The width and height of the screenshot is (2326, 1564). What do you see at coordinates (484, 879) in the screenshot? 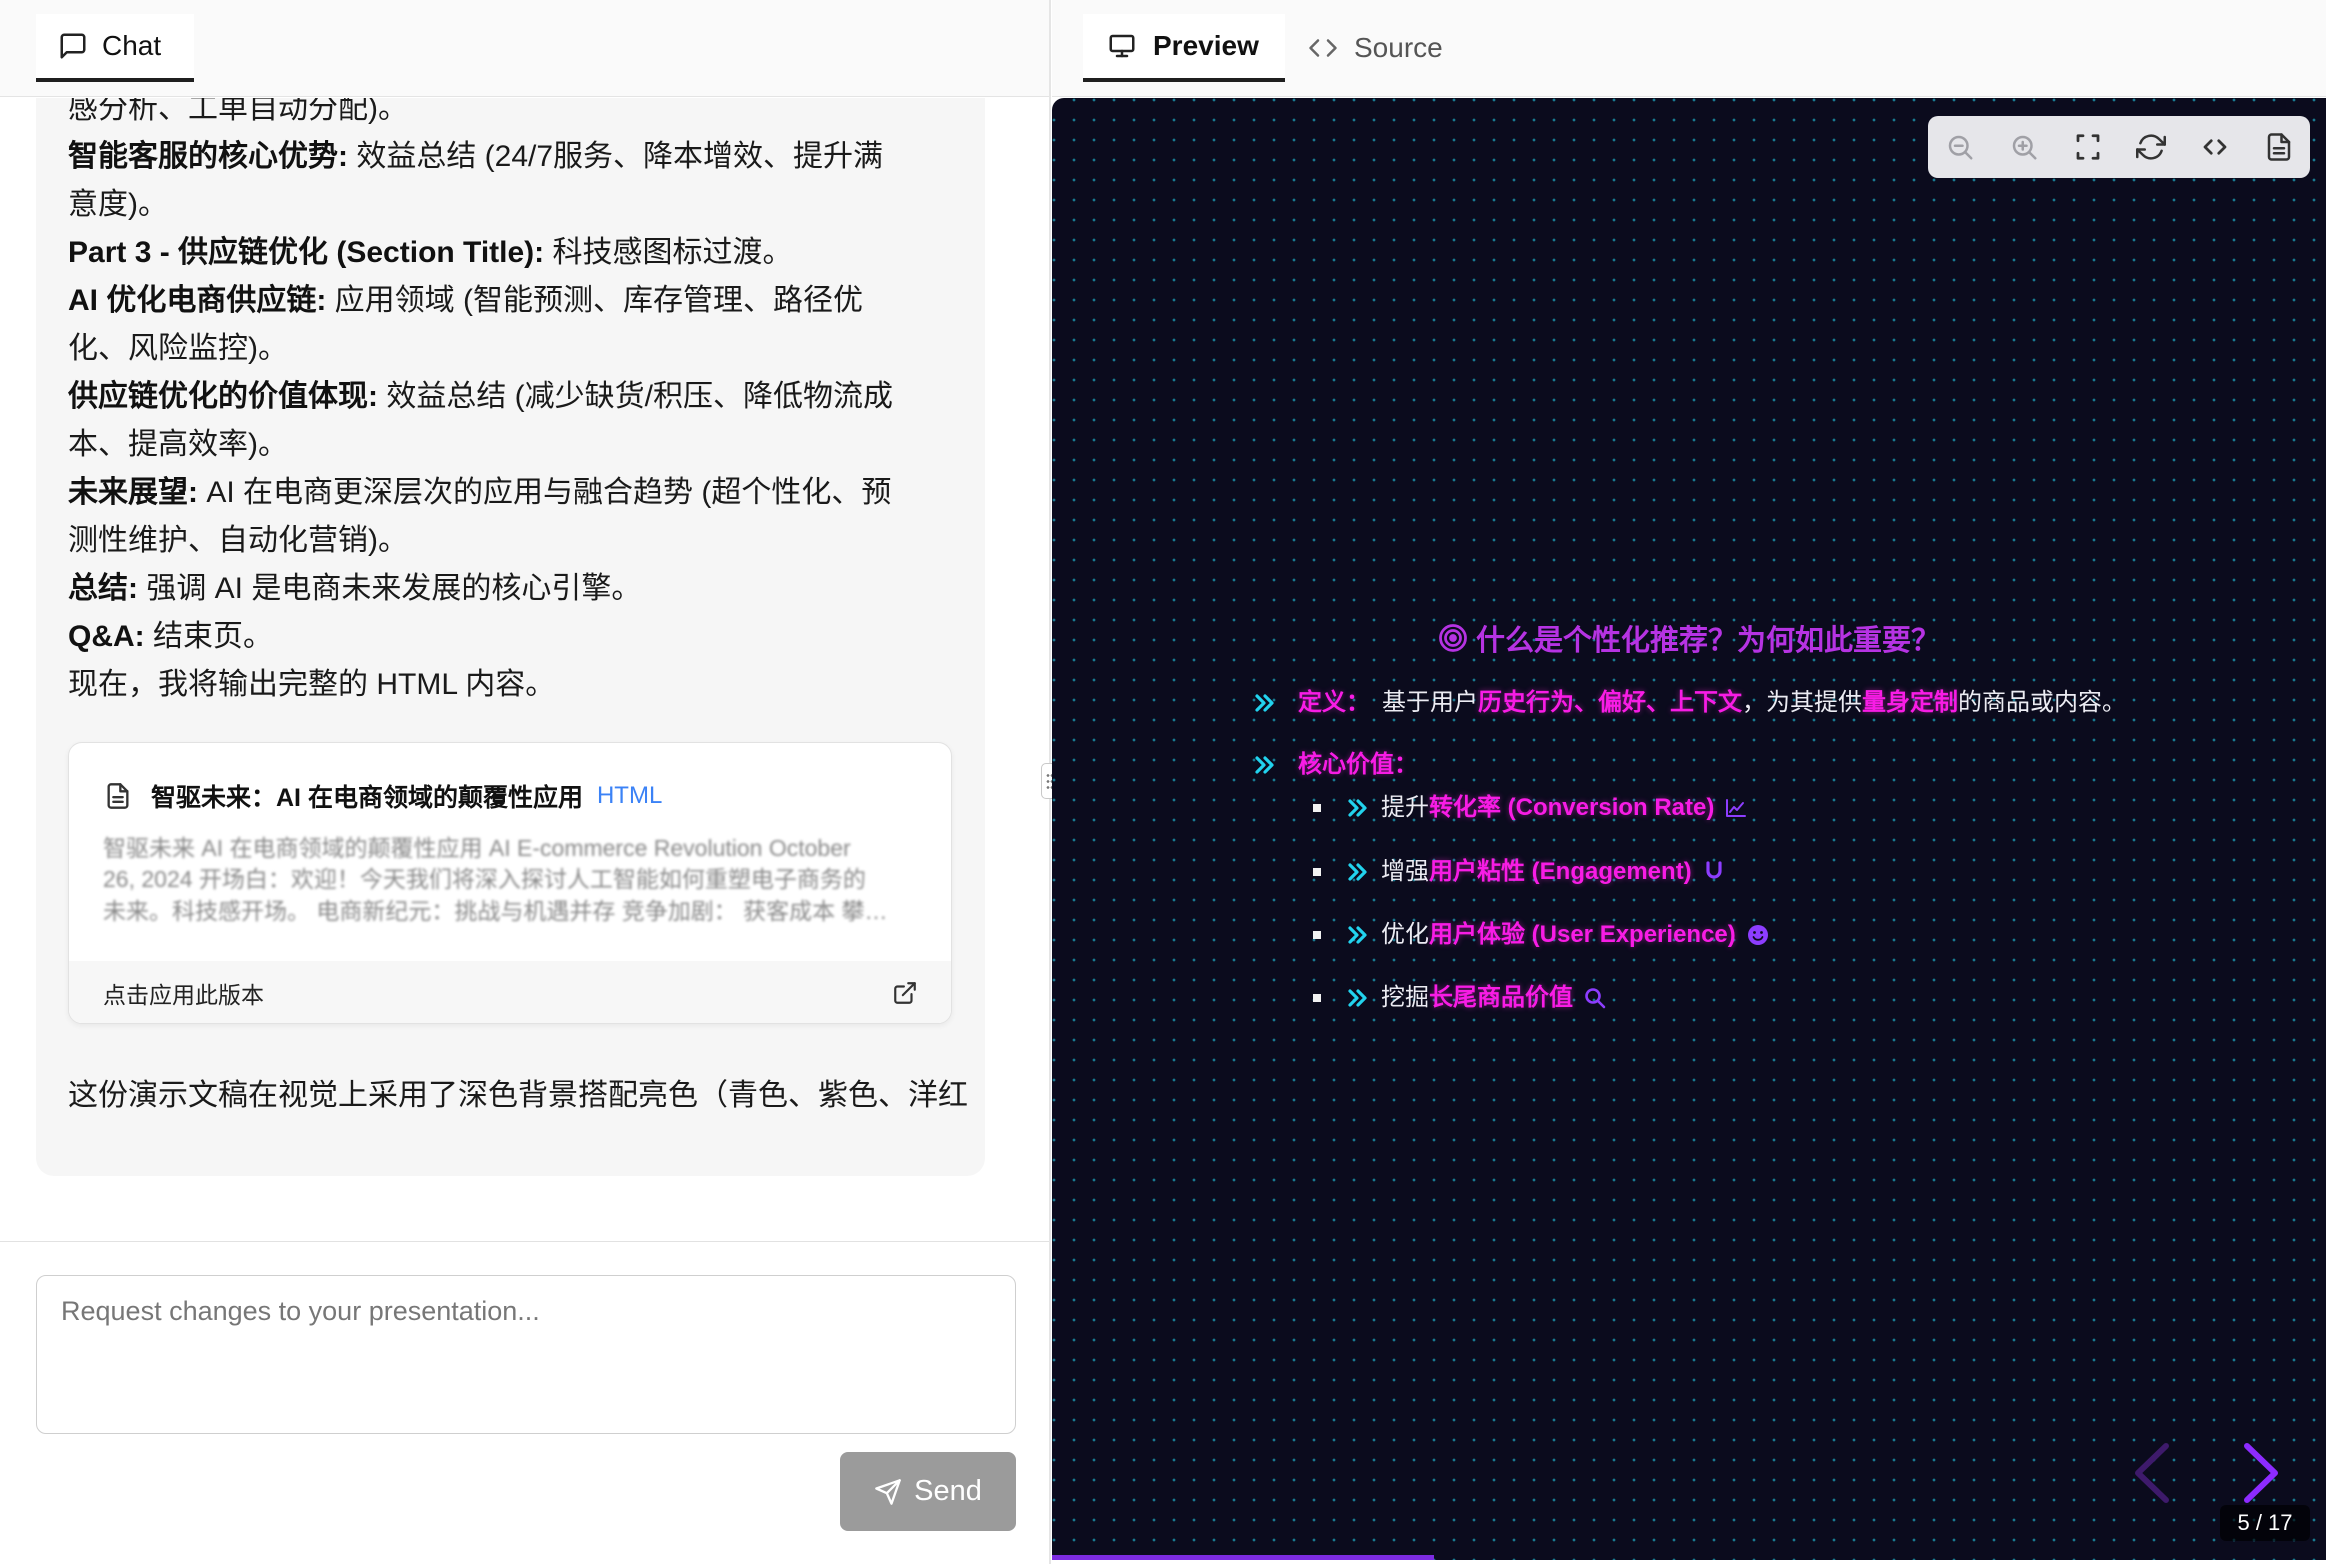
I see `artifact-preview-line: 26, 2024 开场白：欢迎！今天我们将深入探讨人工智能如何重塑电子商务的` at bounding box center [484, 879].